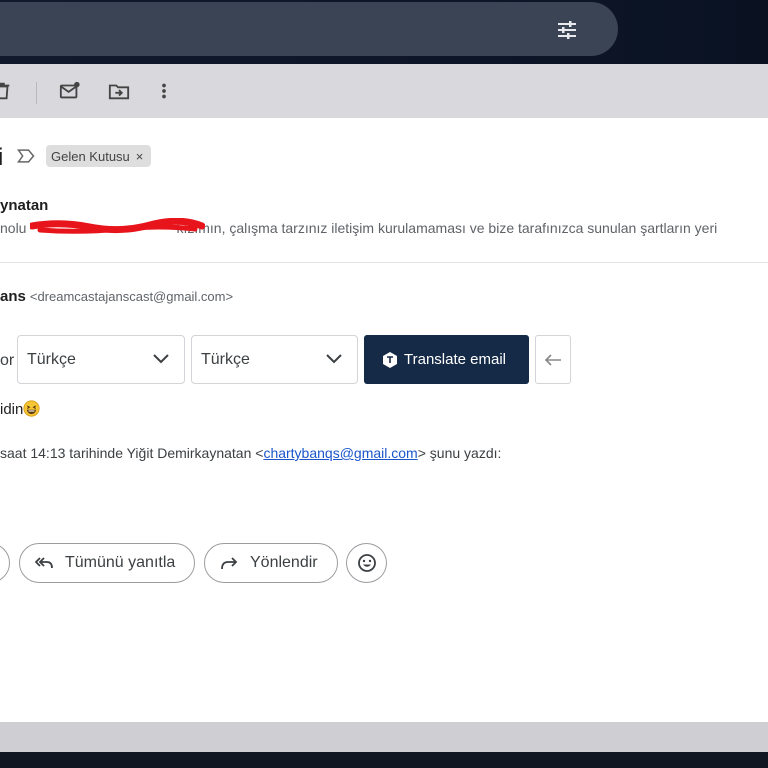 The height and width of the screenshot is (768, 768). What do you see at coordinates (44, 563) in the screenshot?
I see `reply-all-icon` at bounding box center [44, 563].